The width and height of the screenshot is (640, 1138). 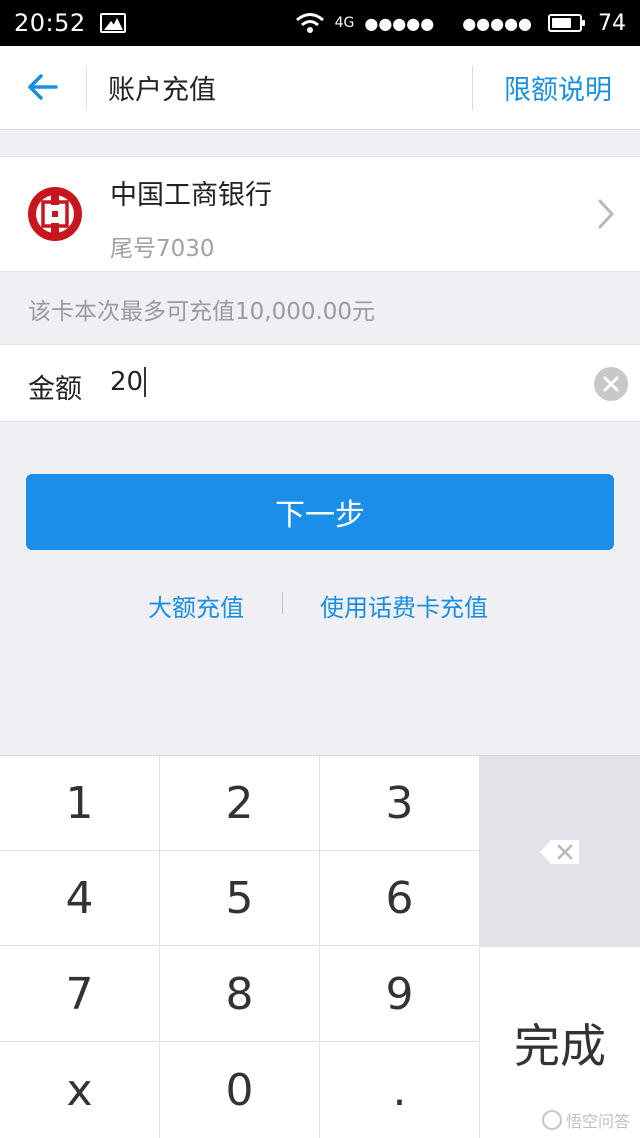 What do you see at coordinates (344, 23) in the screenshot?
I see `network-label: 4G` at bounding box center [344, 23].